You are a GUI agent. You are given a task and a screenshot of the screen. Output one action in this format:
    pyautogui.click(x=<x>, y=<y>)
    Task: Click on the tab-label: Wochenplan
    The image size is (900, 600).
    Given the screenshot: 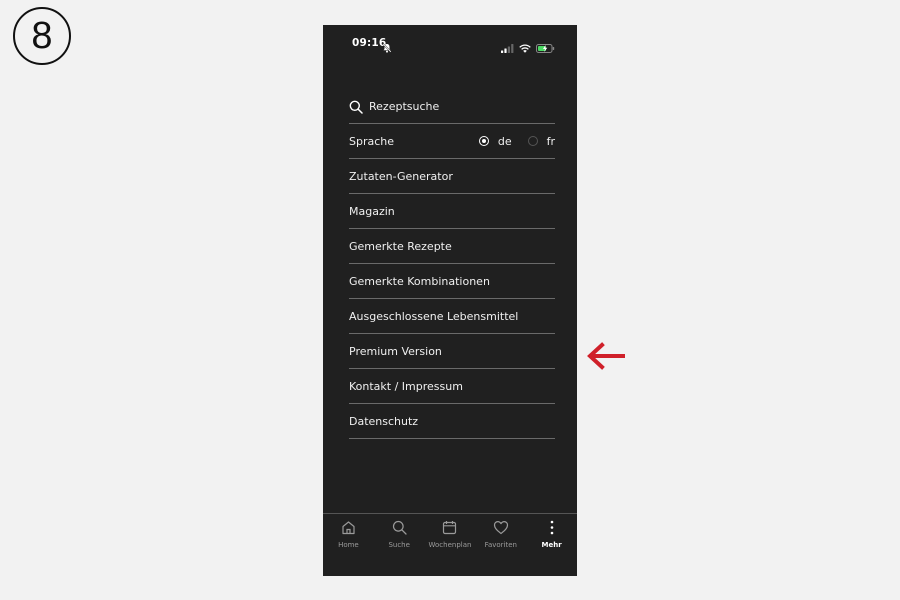 What is the action you would take?
    pyautogui.click(x=450, y=545)
    